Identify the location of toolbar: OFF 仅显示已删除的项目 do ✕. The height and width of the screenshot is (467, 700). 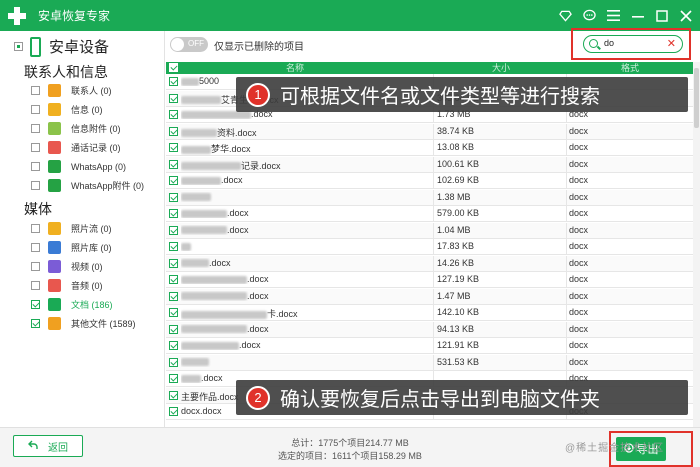
(433, 44).